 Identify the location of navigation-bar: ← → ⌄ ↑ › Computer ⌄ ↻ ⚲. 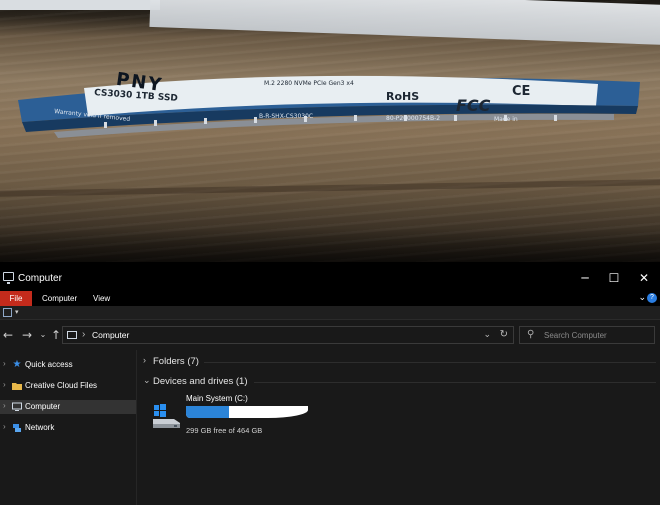
(330, 335).